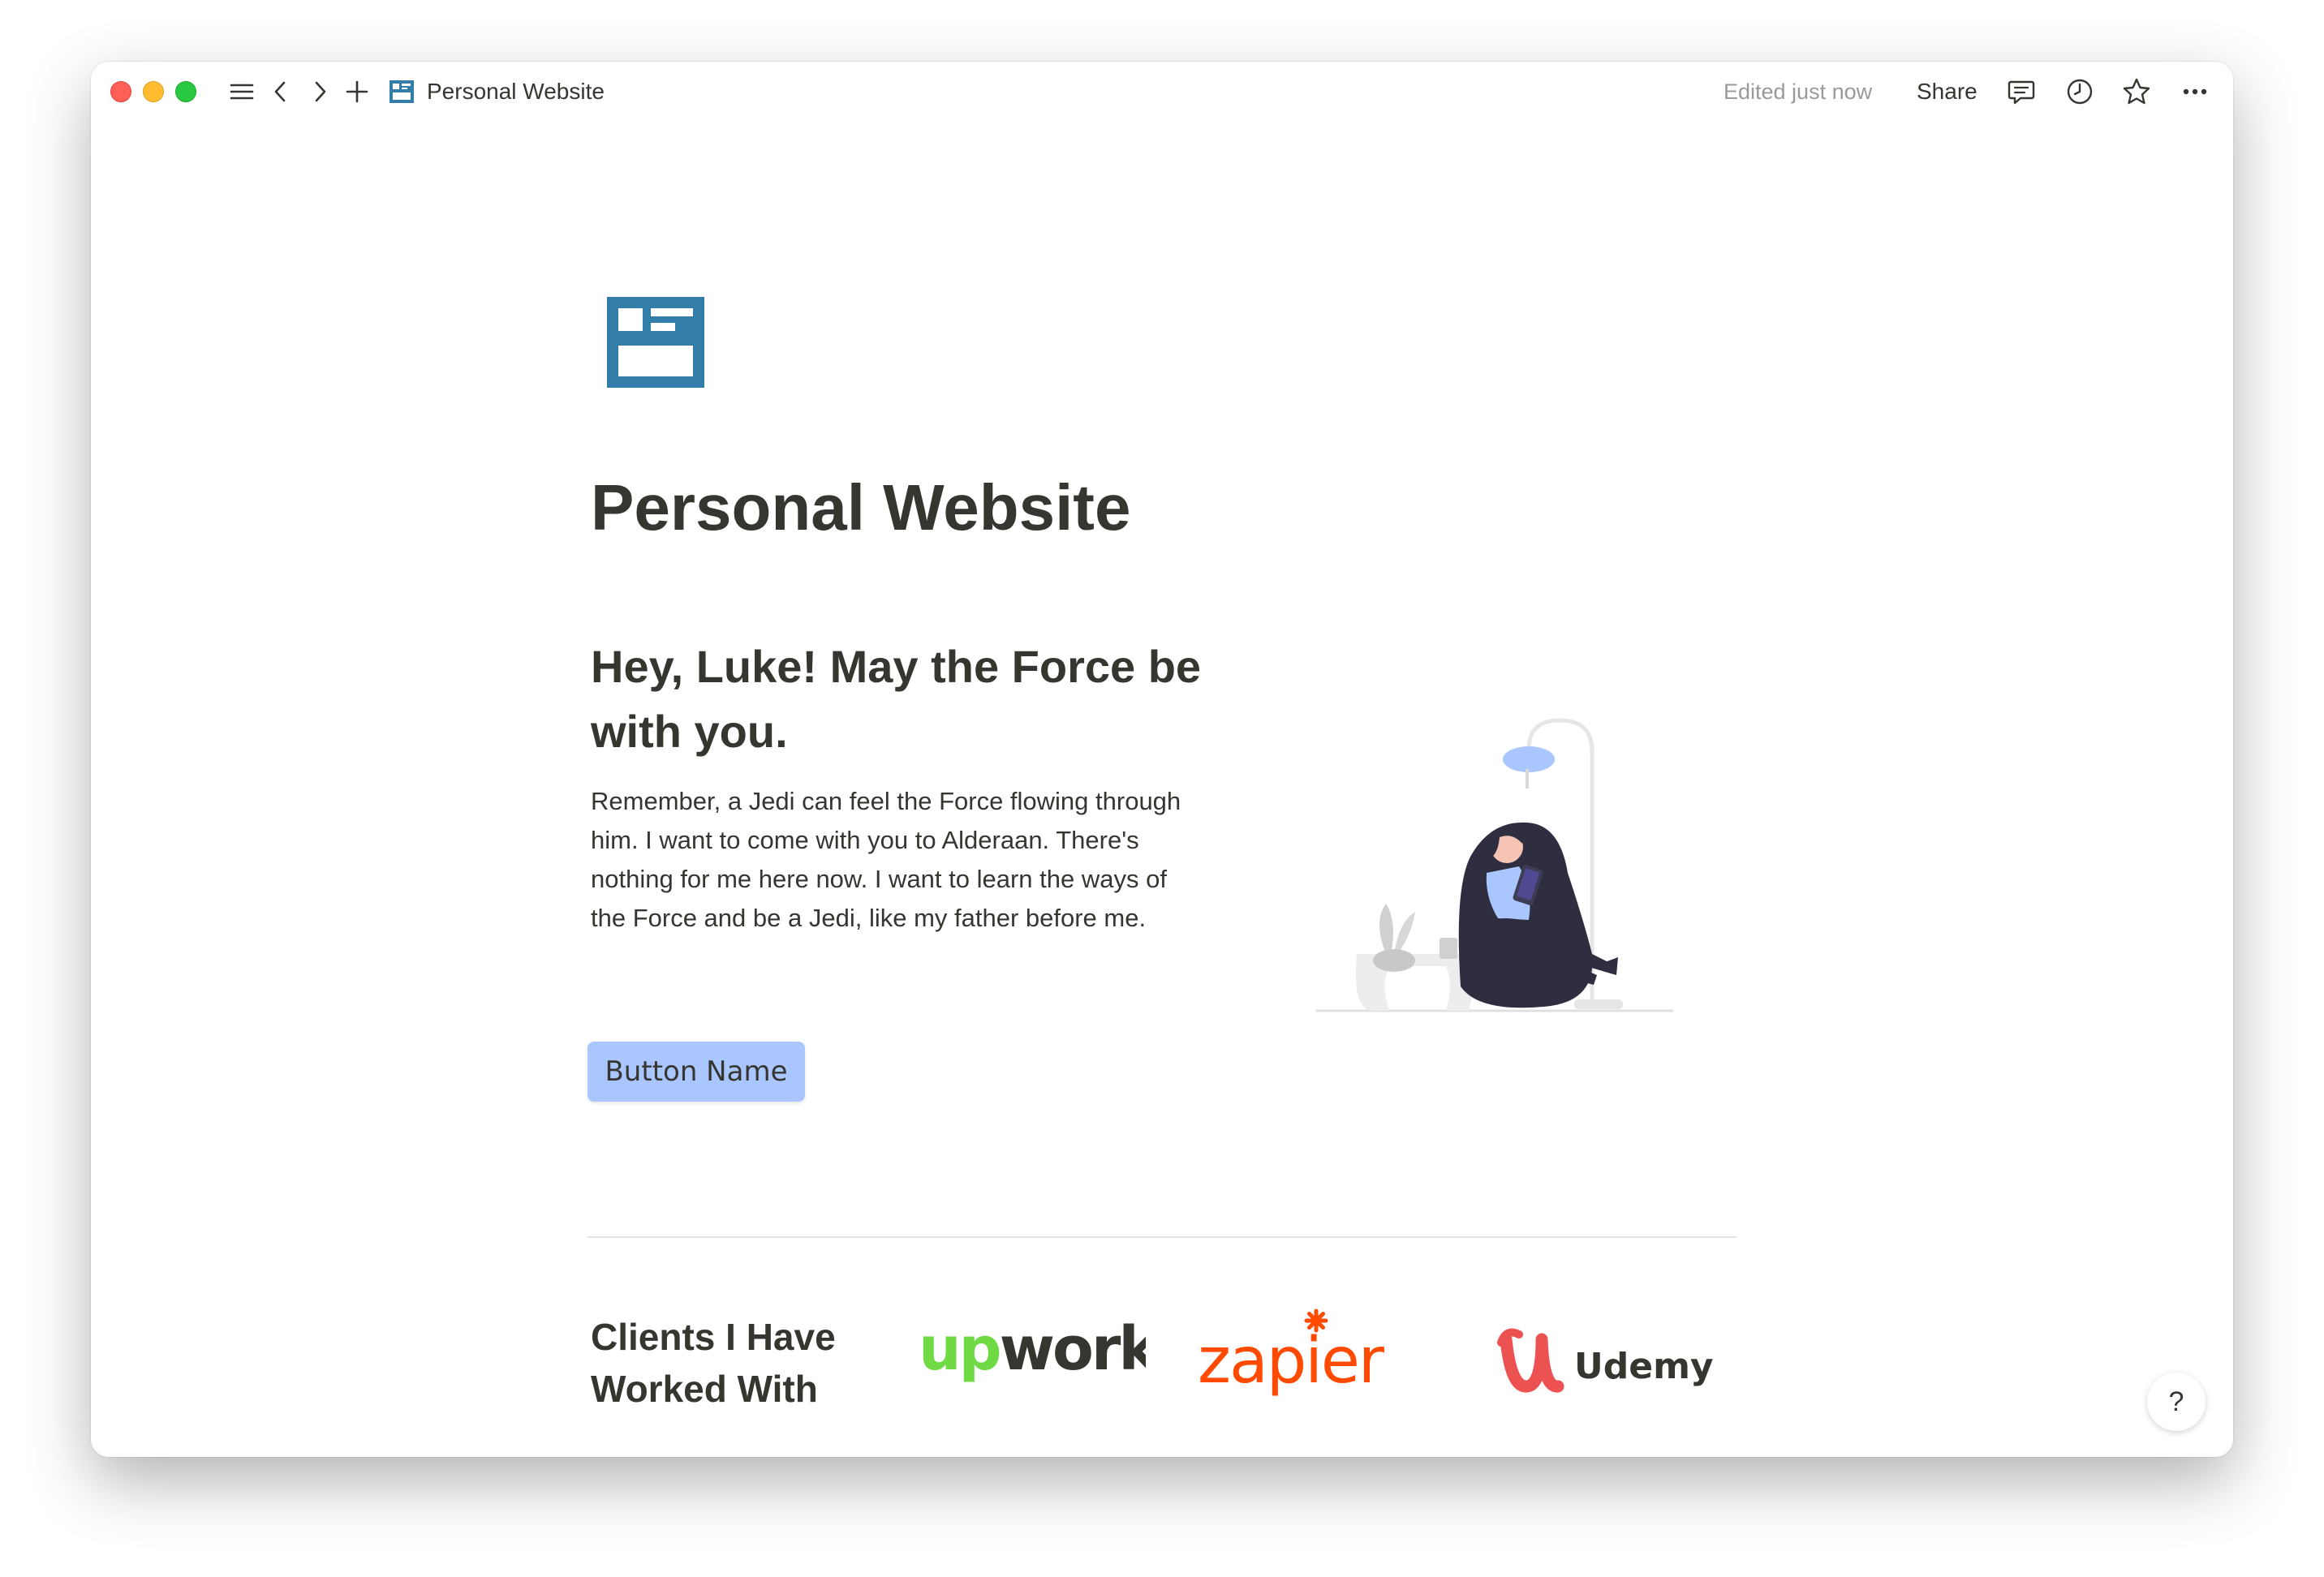 The width and height of the screenshot is (2324, 1577). I want to click on breadcrumb-page-title: Personal Website, so click(516, 91).